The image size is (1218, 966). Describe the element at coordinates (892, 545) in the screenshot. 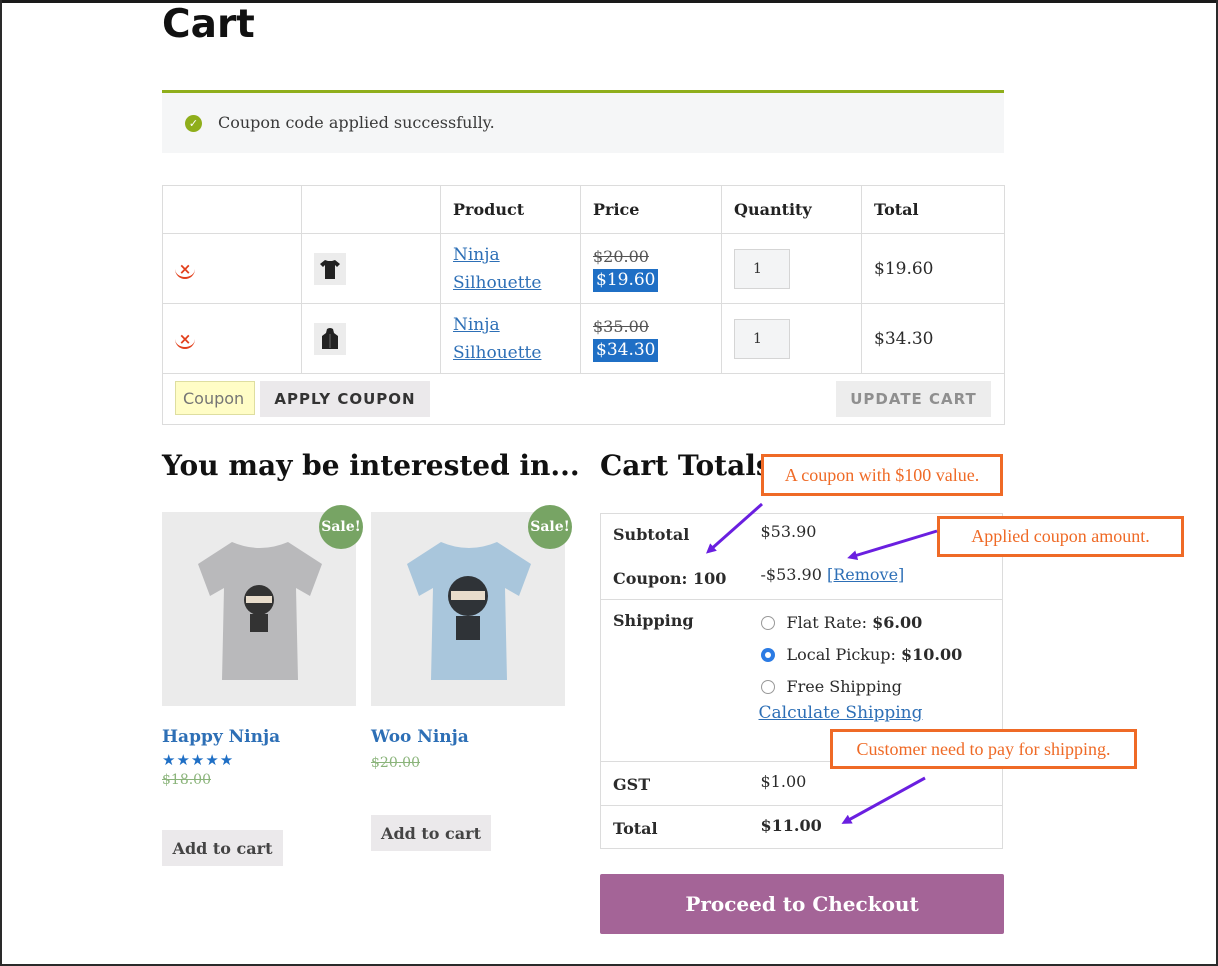

I see `arrow-to-coupon-amount` at that location.